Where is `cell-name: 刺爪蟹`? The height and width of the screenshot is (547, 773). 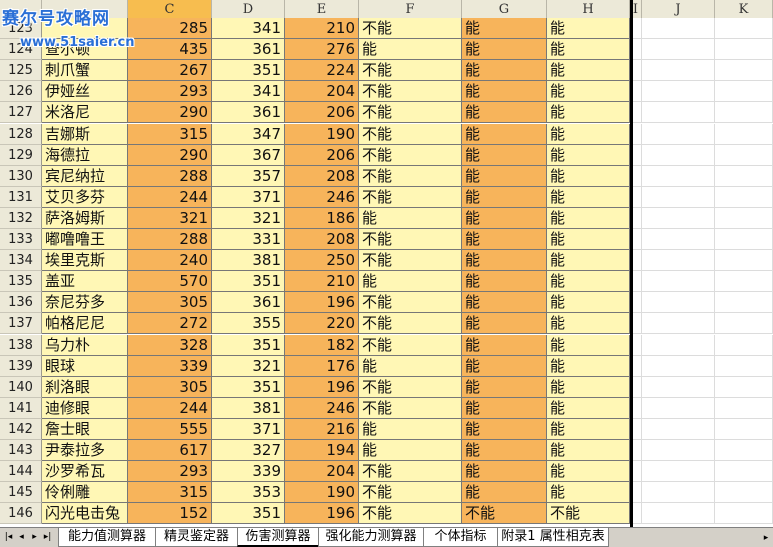 cell-name: 刺爪蟹 is located at coordinates (85, 71).